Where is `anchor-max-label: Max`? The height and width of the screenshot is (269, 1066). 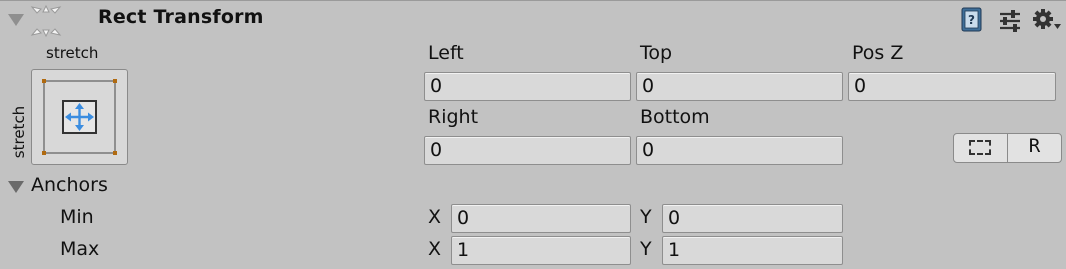 anchor-max-label: Max is located at coordinates (80, 249).